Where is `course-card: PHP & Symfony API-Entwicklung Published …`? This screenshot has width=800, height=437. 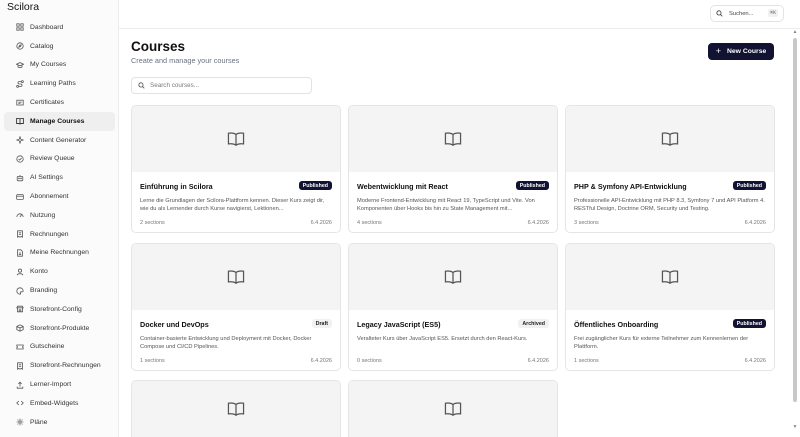 course-card: PHP & Symfony API-Entwicklung Published … is located at coordinates (670, 169).